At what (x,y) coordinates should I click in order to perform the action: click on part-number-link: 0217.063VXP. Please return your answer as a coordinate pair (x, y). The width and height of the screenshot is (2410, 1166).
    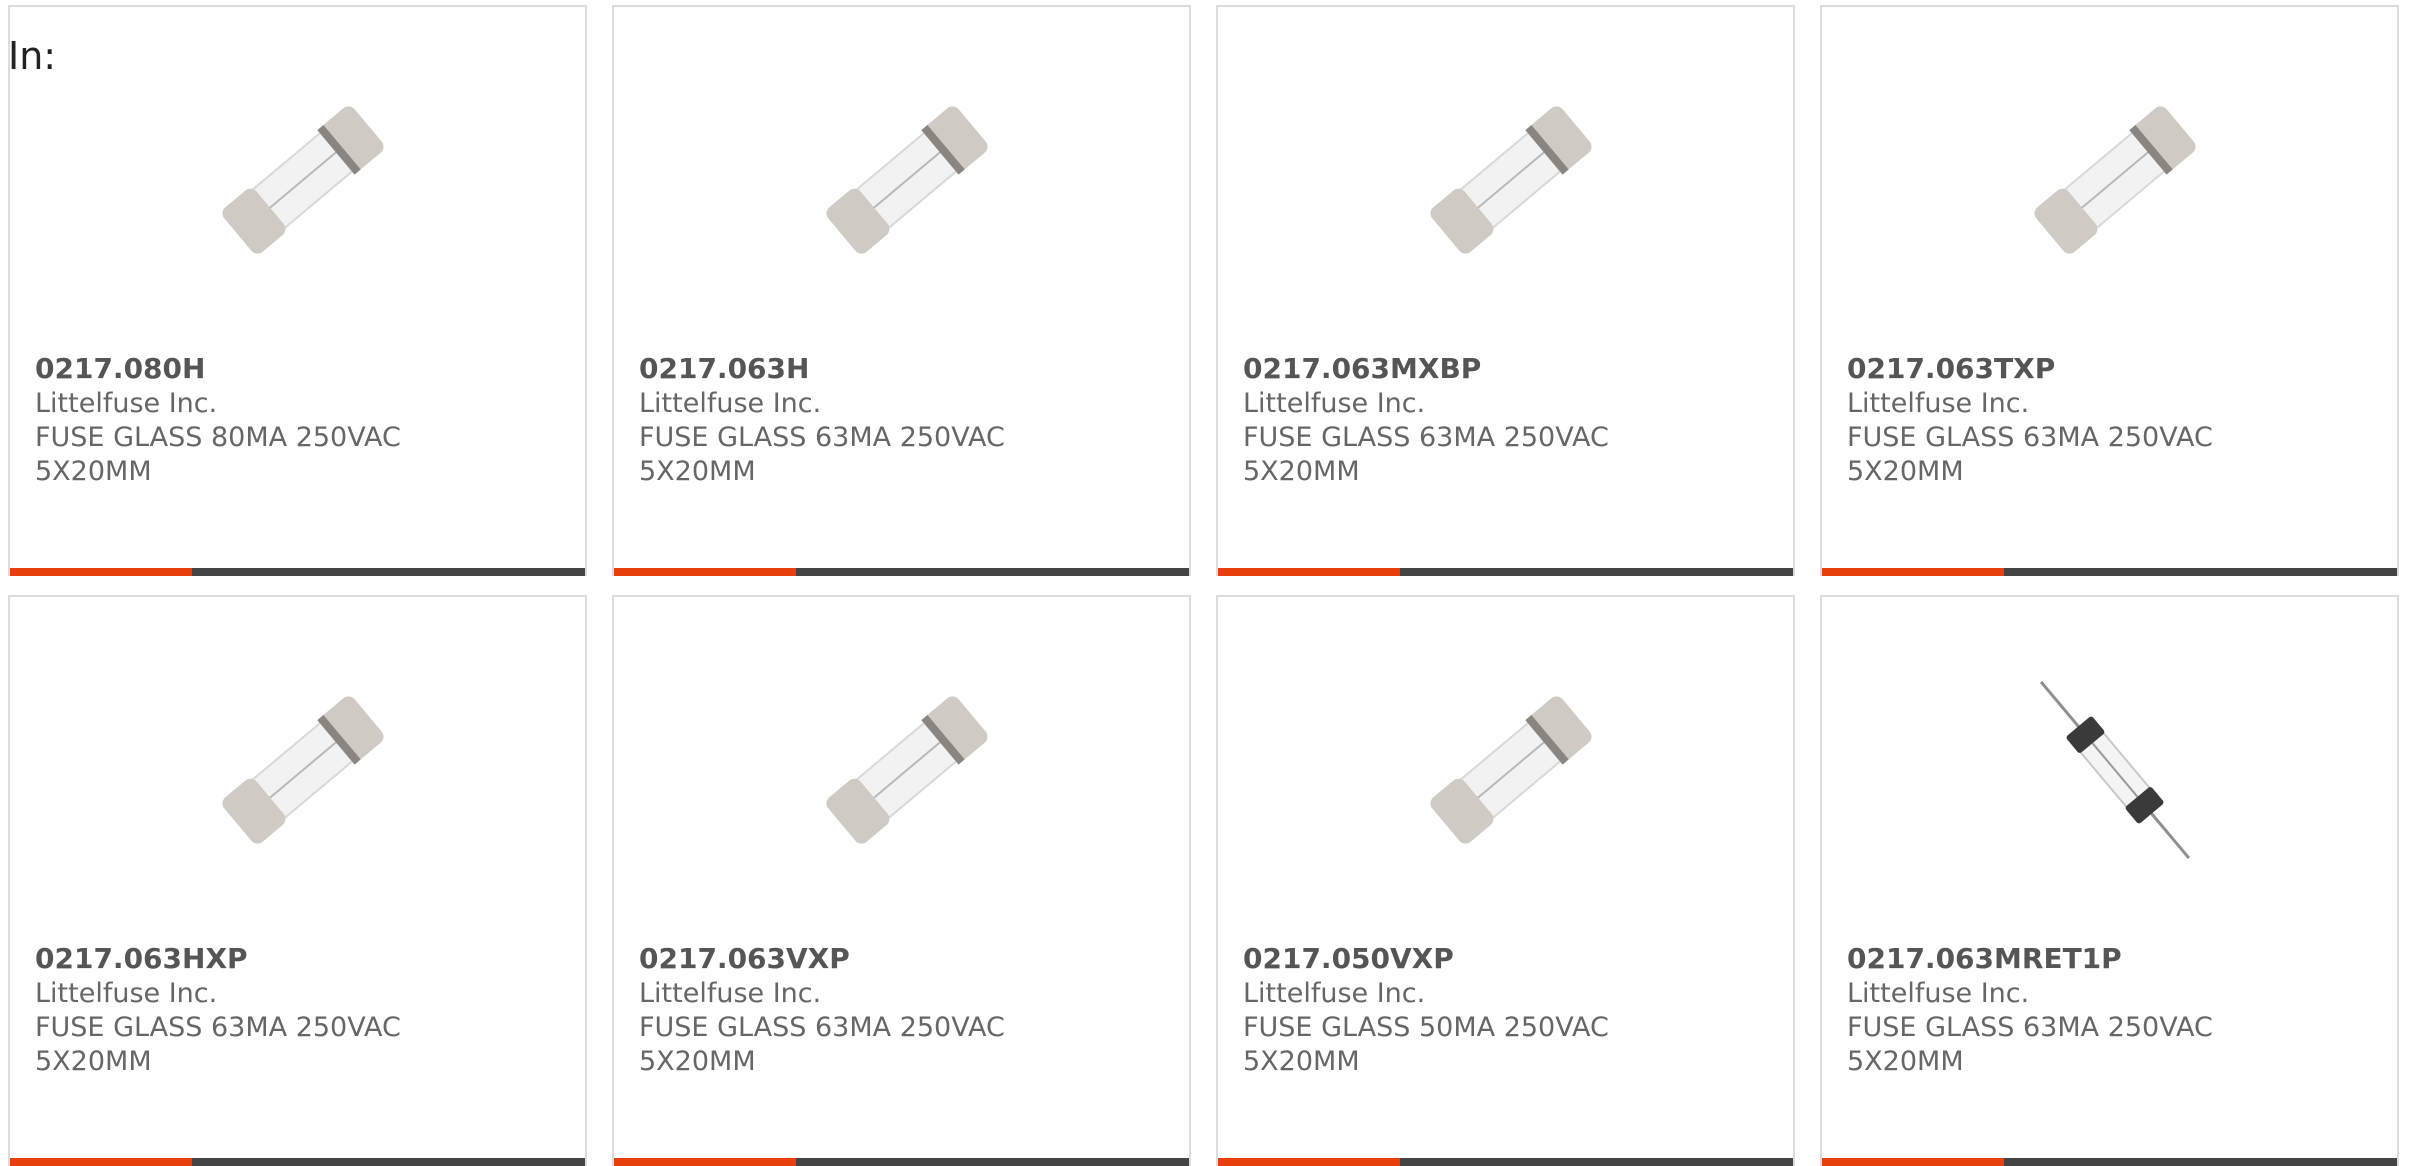
    Looking at the image, I should click on (744, 959).